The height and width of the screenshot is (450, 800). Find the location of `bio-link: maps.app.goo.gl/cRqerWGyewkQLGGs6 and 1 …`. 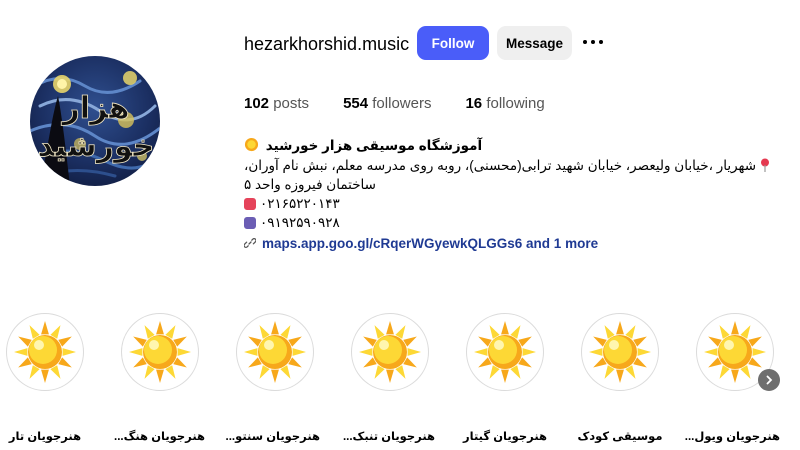

bio-link: maps.app.goo.gl/cRqerWGyewkQLGGs6 and 1 … is located at coordinates (517, 243).